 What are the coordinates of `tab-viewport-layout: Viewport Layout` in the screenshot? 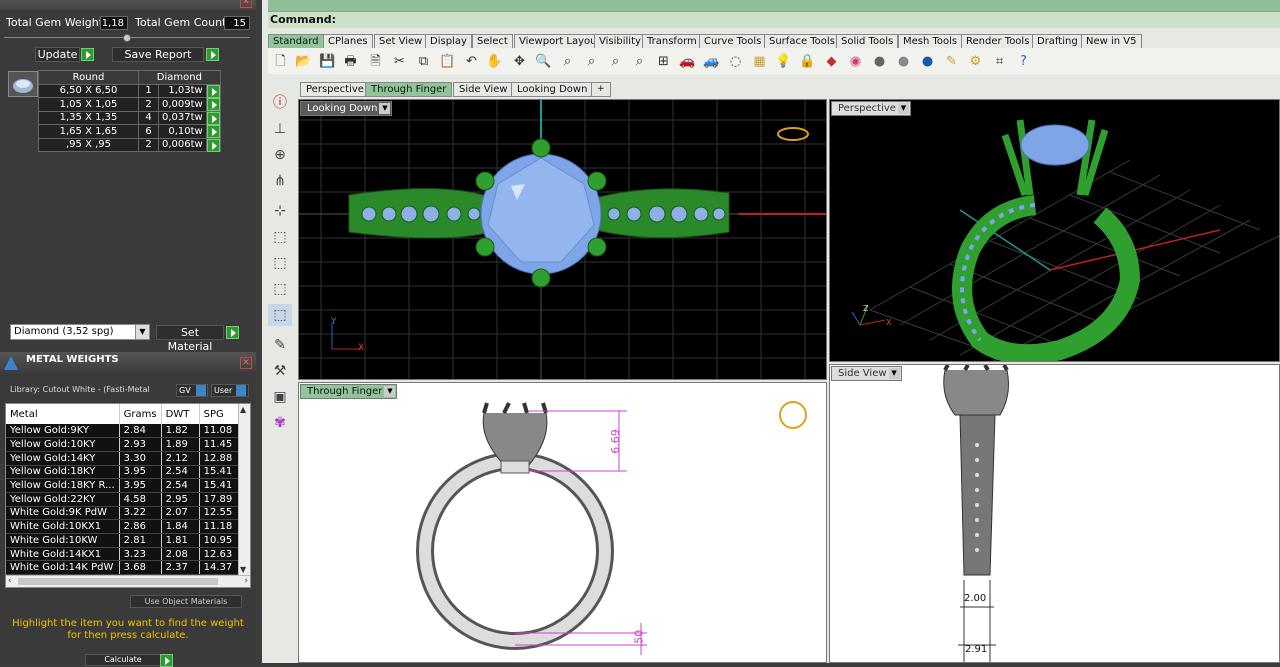 It's located at (560, 41).